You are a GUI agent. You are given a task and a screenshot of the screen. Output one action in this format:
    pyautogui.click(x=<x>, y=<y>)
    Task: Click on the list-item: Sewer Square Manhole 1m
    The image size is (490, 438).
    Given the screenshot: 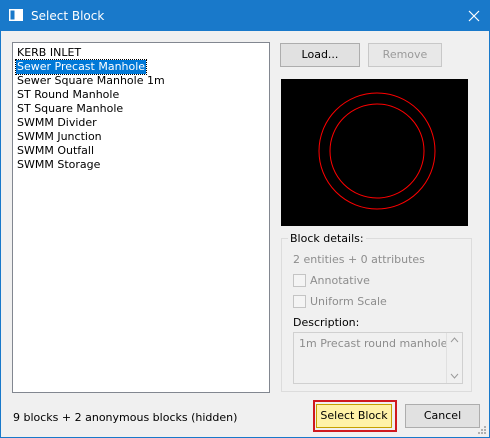 What is the action you would take?
    pyautogui.click(x=91, y=81)
    